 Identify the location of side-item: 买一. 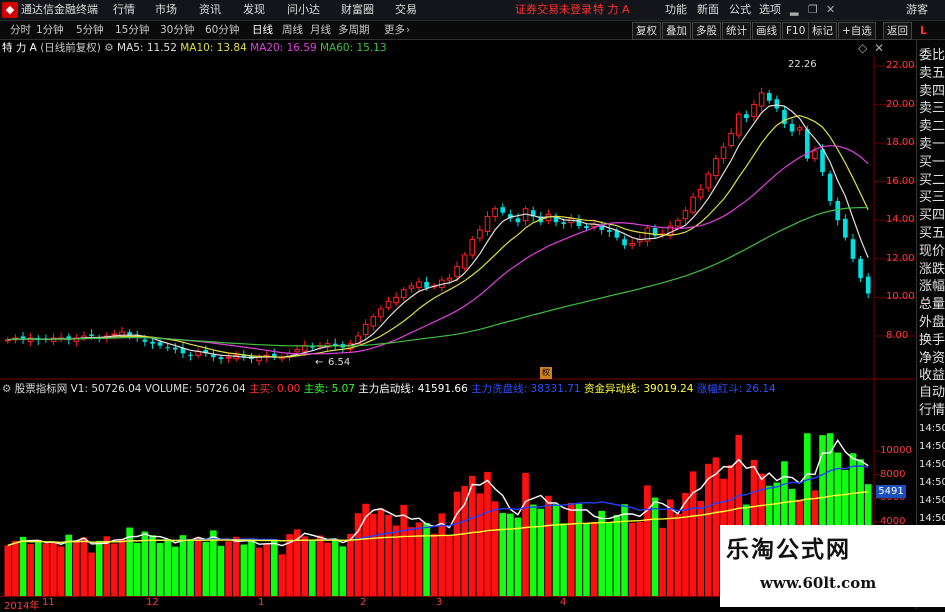
(932, 162).